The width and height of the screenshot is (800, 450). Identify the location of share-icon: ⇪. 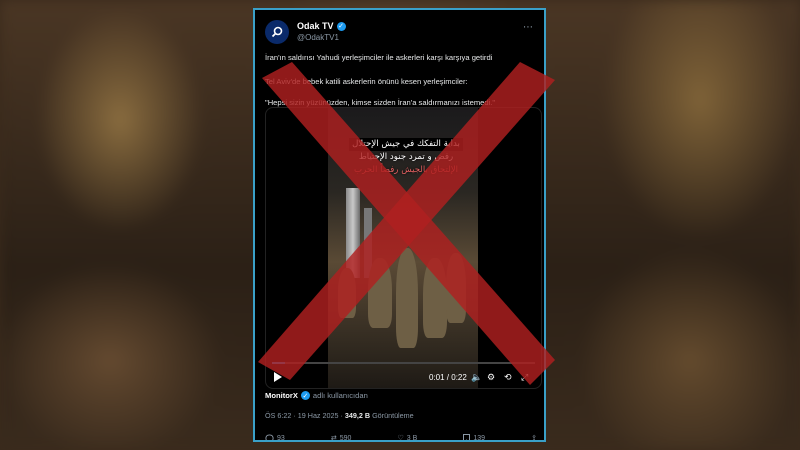
(534, 438).